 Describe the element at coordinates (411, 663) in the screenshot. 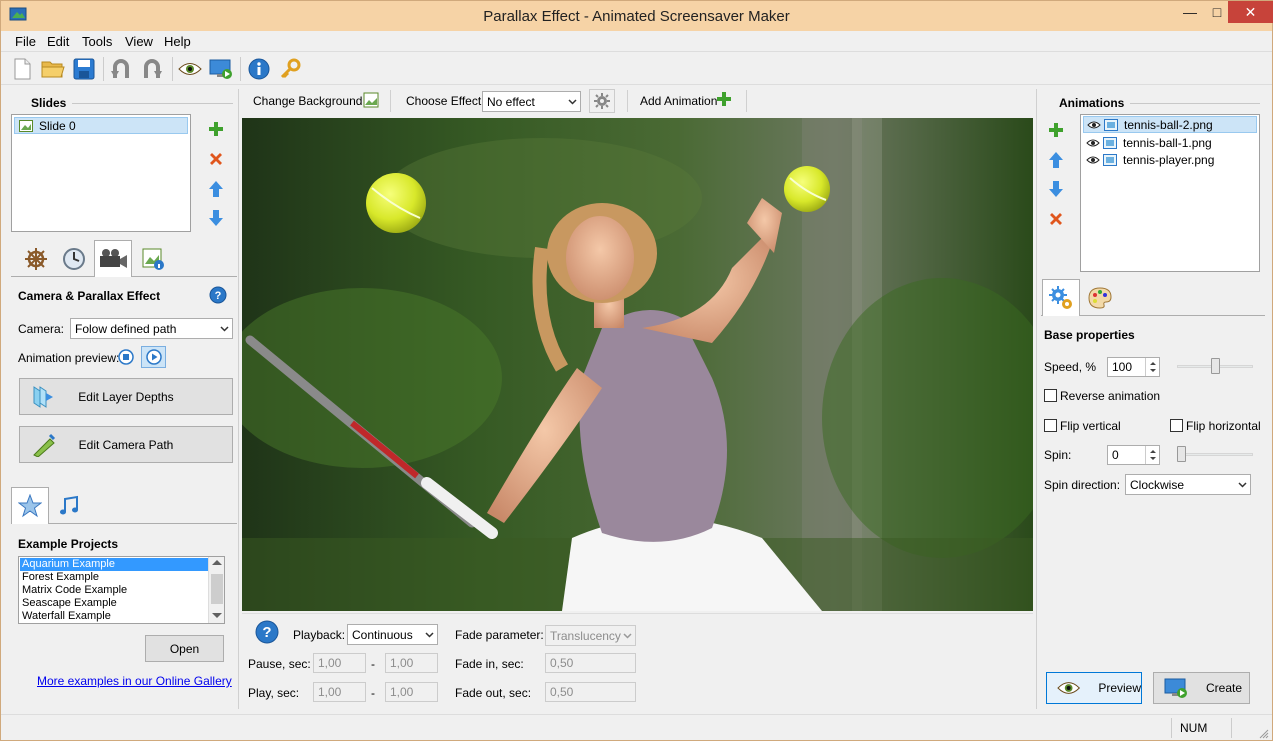

I see `pause-to-field: 1,00` at that location.